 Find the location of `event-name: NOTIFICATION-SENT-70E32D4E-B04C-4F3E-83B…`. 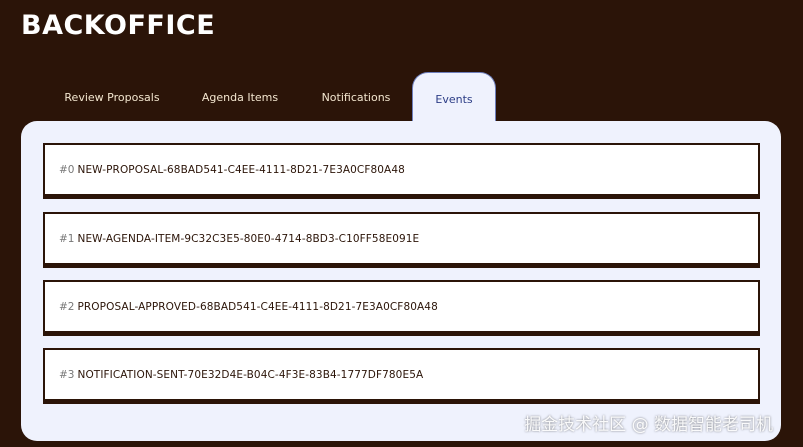

event-name: NOTIFICATION-SENT-70E32D4E-B04C-4F3E-83B… is located at coordinates (250, 374).